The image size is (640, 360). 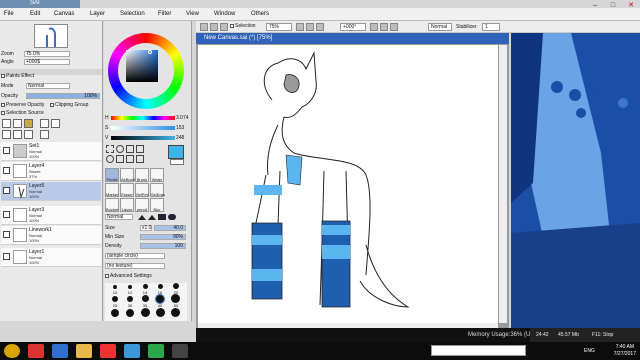 I want to click on menu-window: Window, so click(x=224, y=14).